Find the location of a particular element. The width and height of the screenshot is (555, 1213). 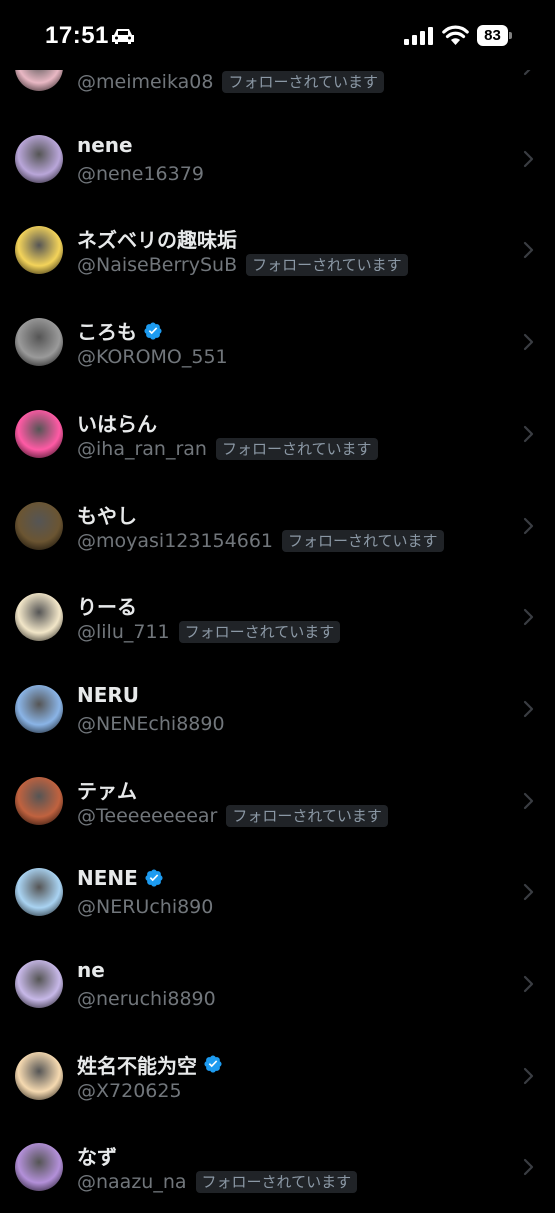

user-row: ころも @KOROMO_551 is located at coordinates (277, 342).